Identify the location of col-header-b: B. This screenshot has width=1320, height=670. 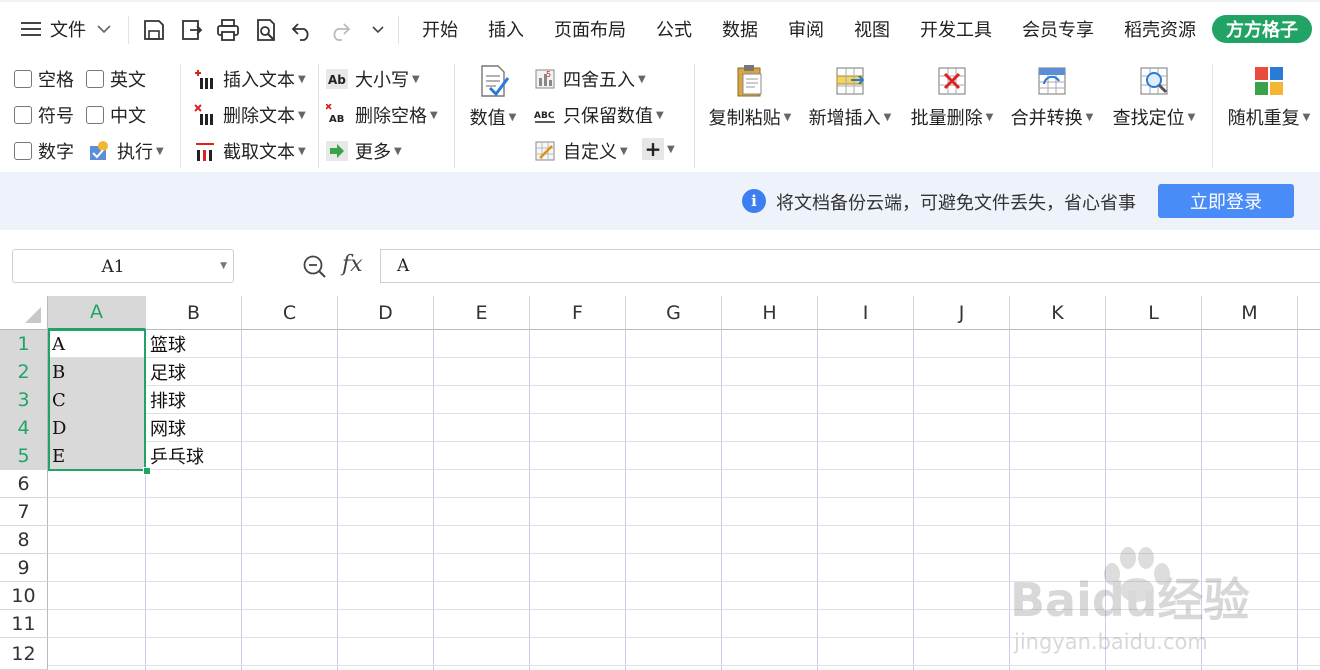
(194, 313).